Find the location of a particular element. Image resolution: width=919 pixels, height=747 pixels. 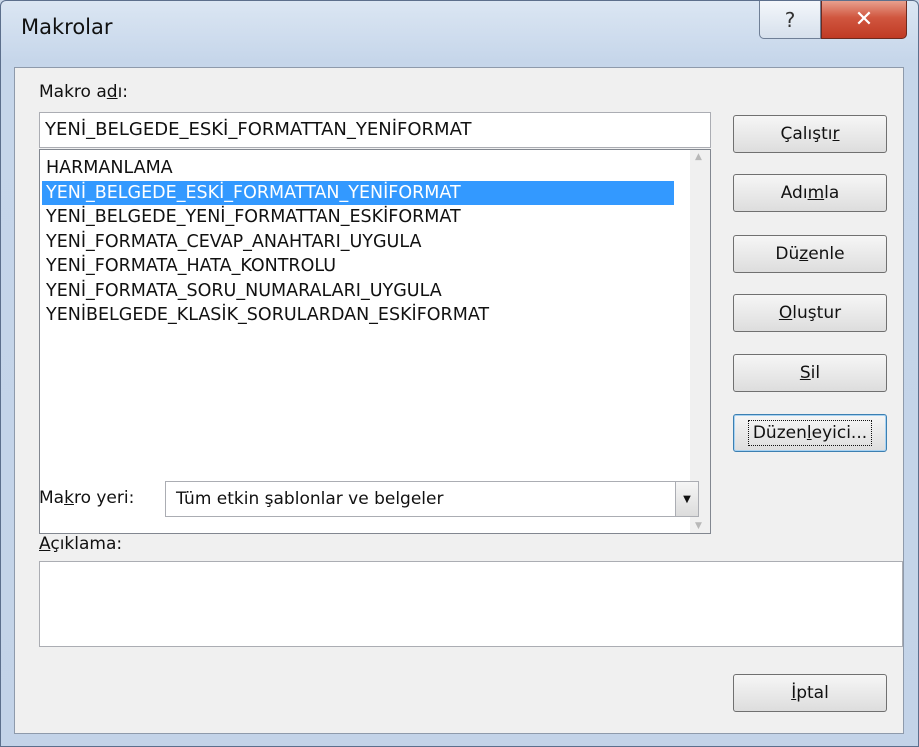

help-button: ? is located at coordinates (790, 20).